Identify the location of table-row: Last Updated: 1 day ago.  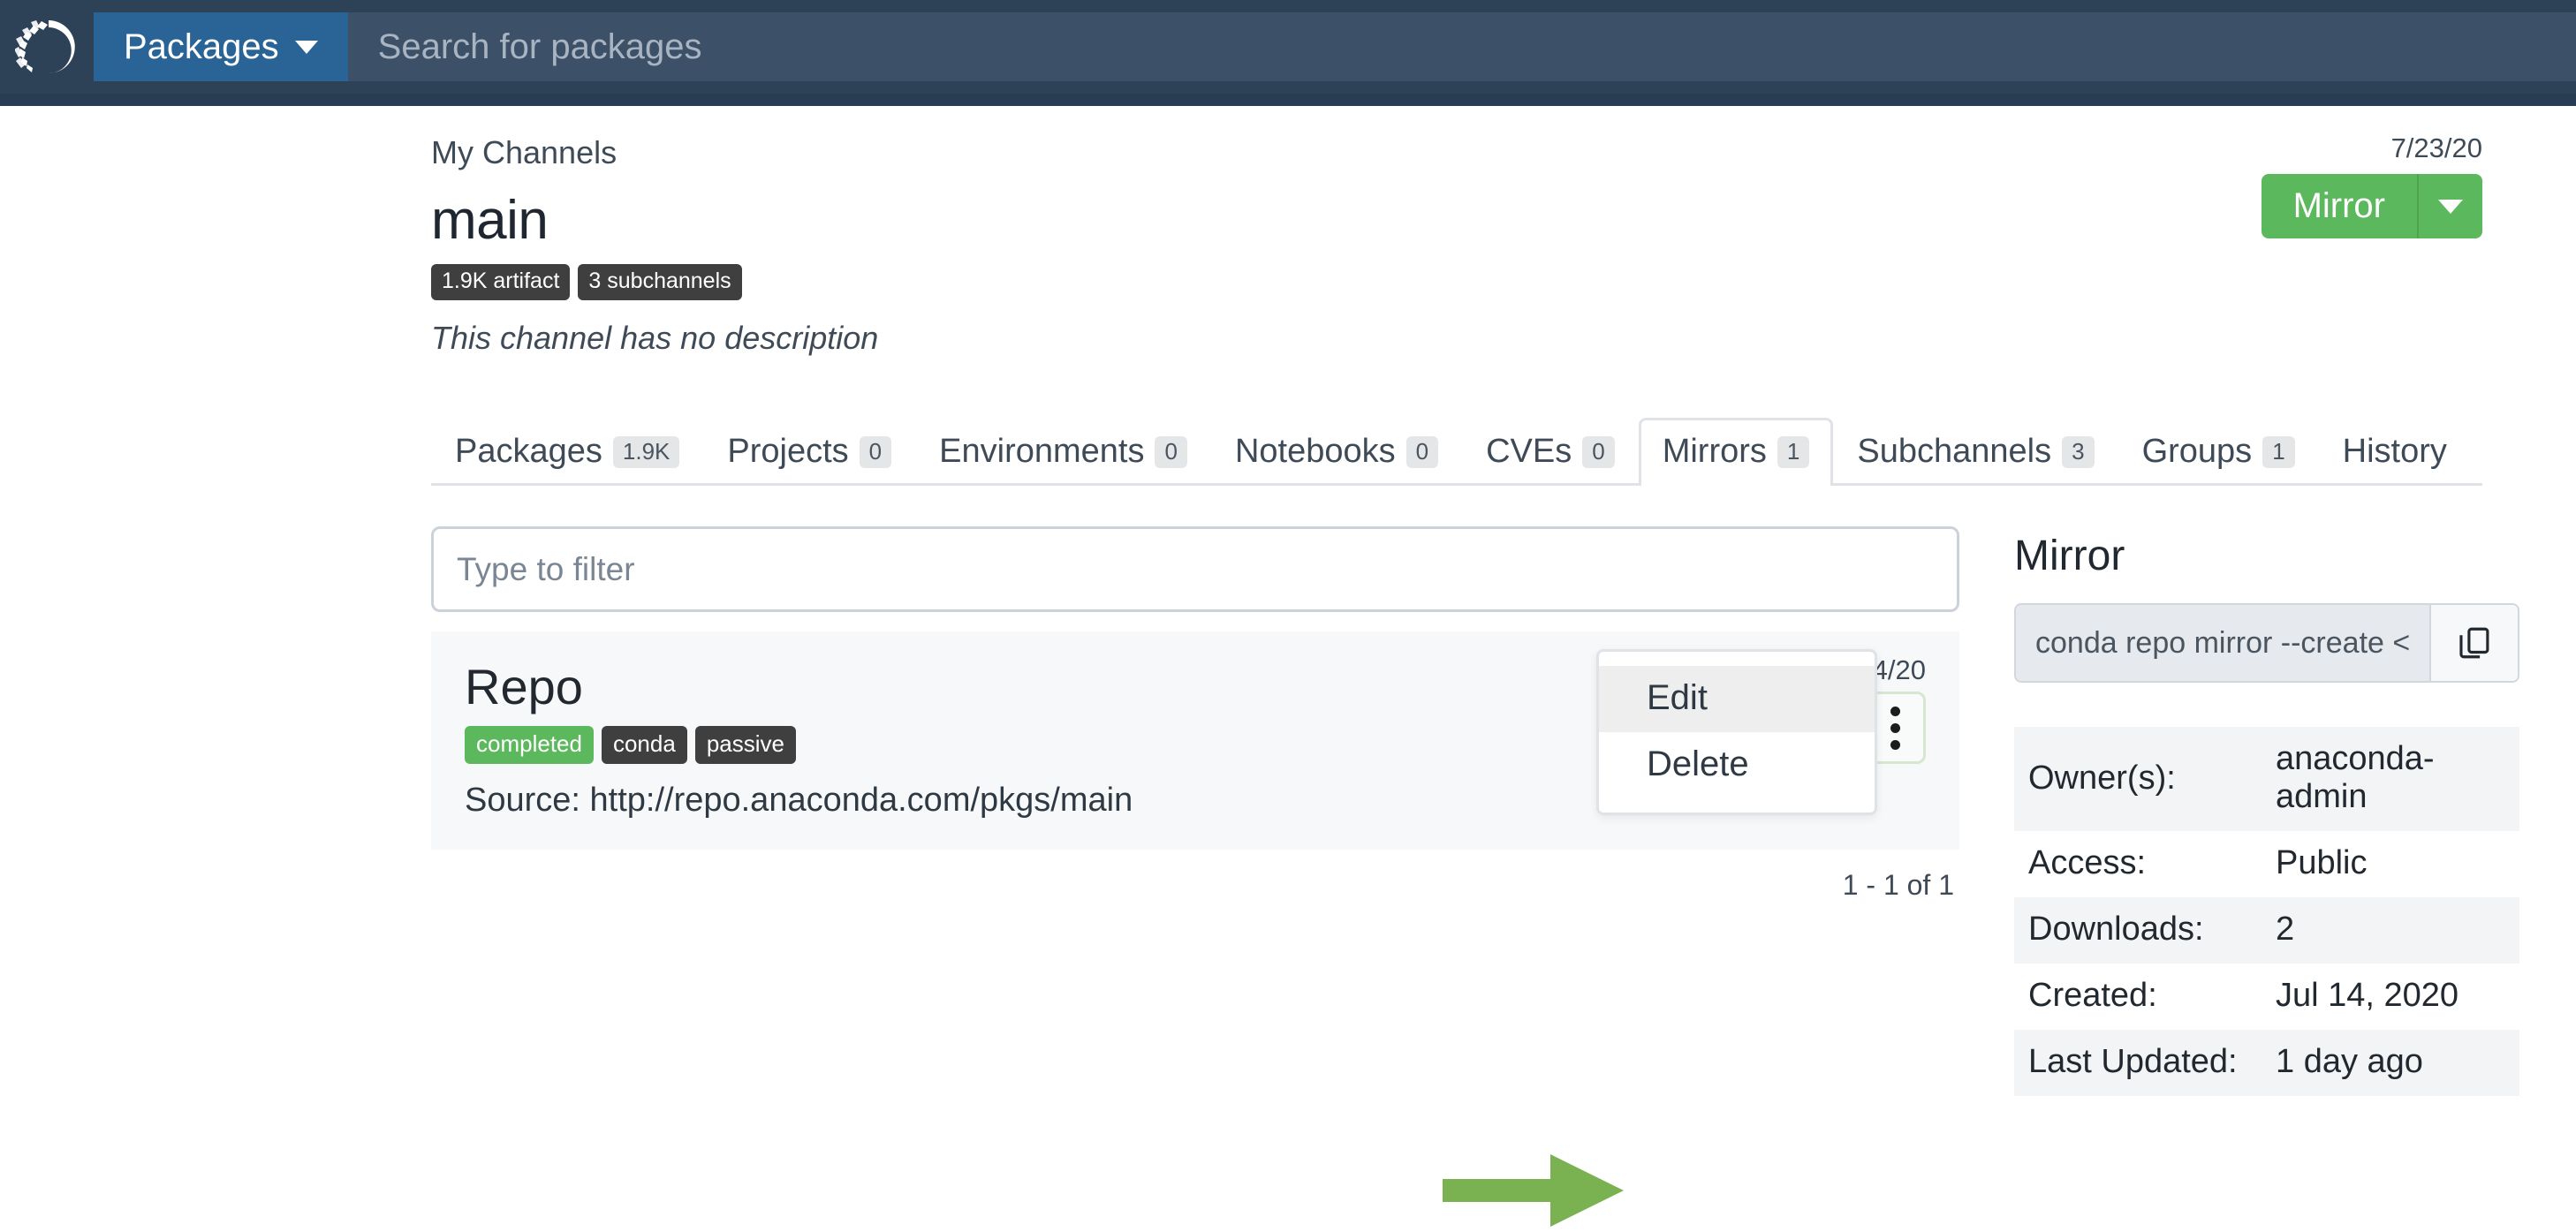
(2267, 1063).